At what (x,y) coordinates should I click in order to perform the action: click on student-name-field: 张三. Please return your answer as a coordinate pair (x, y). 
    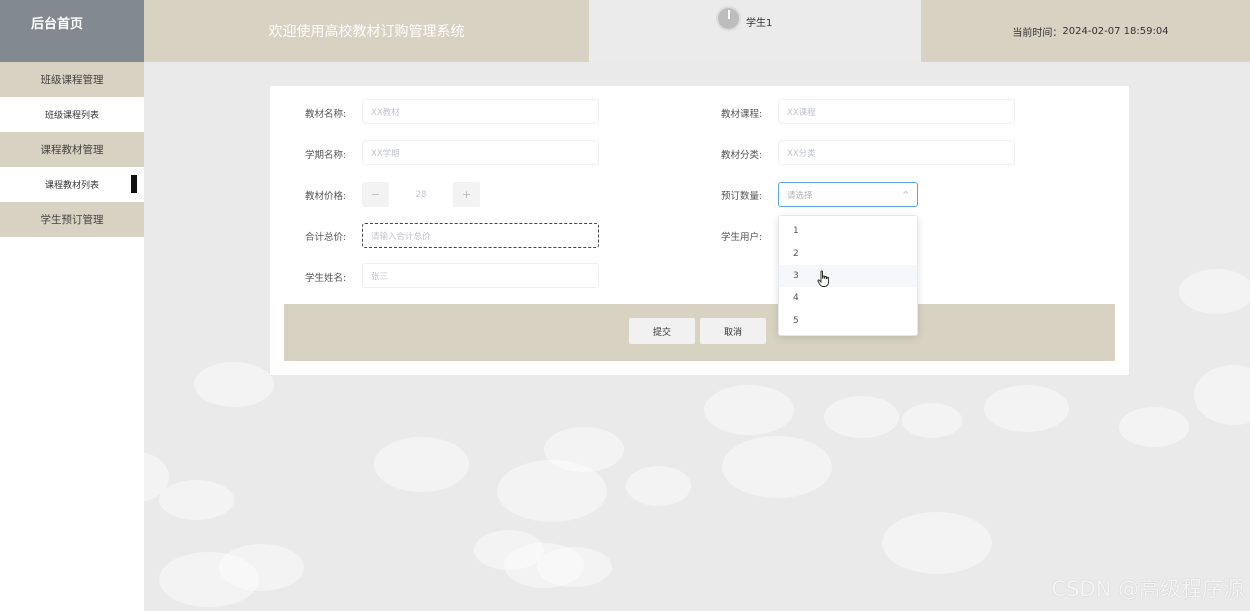
    Looking at the image, I should click on (480, 275).